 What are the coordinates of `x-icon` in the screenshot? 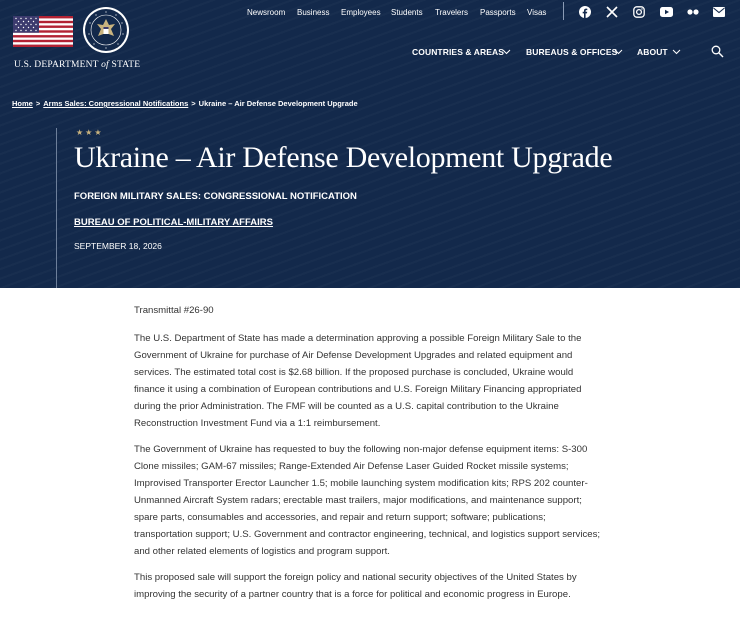 It's located at (612, 12).